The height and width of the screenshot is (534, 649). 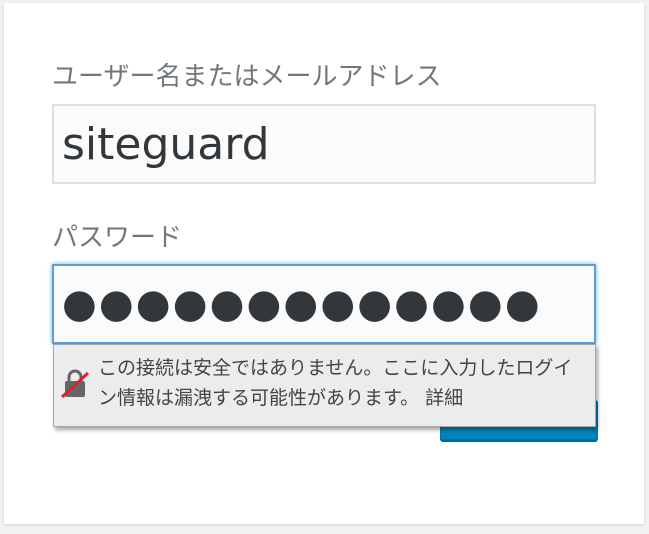 What do you see at coordinates (324, 144) in the screenshot?
I see `username-input` at bounding box center [324, 144].